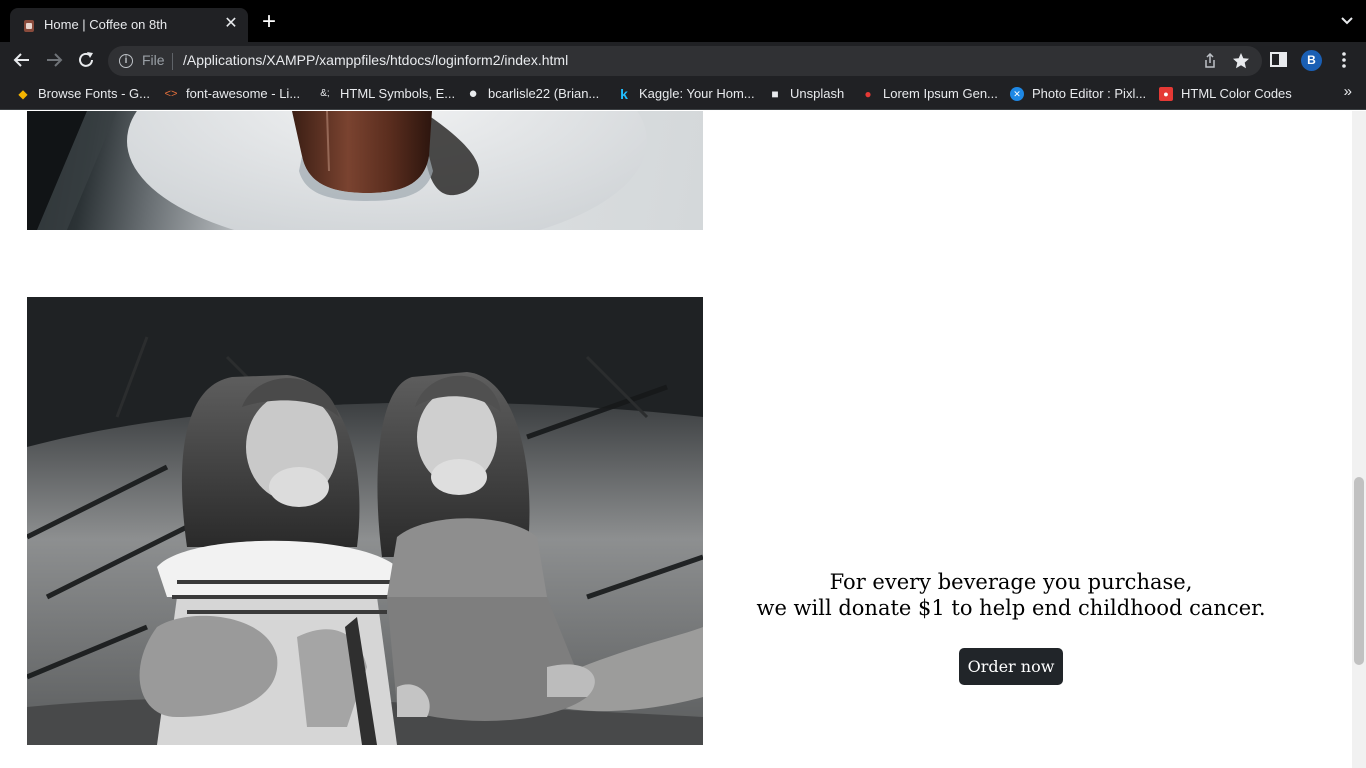 The width and height of the screenshot is (1366, 768). Describe the element at coordinates (868, 94) in the screenshot. I see `lorem-ipsum-icon: ●` at that location.